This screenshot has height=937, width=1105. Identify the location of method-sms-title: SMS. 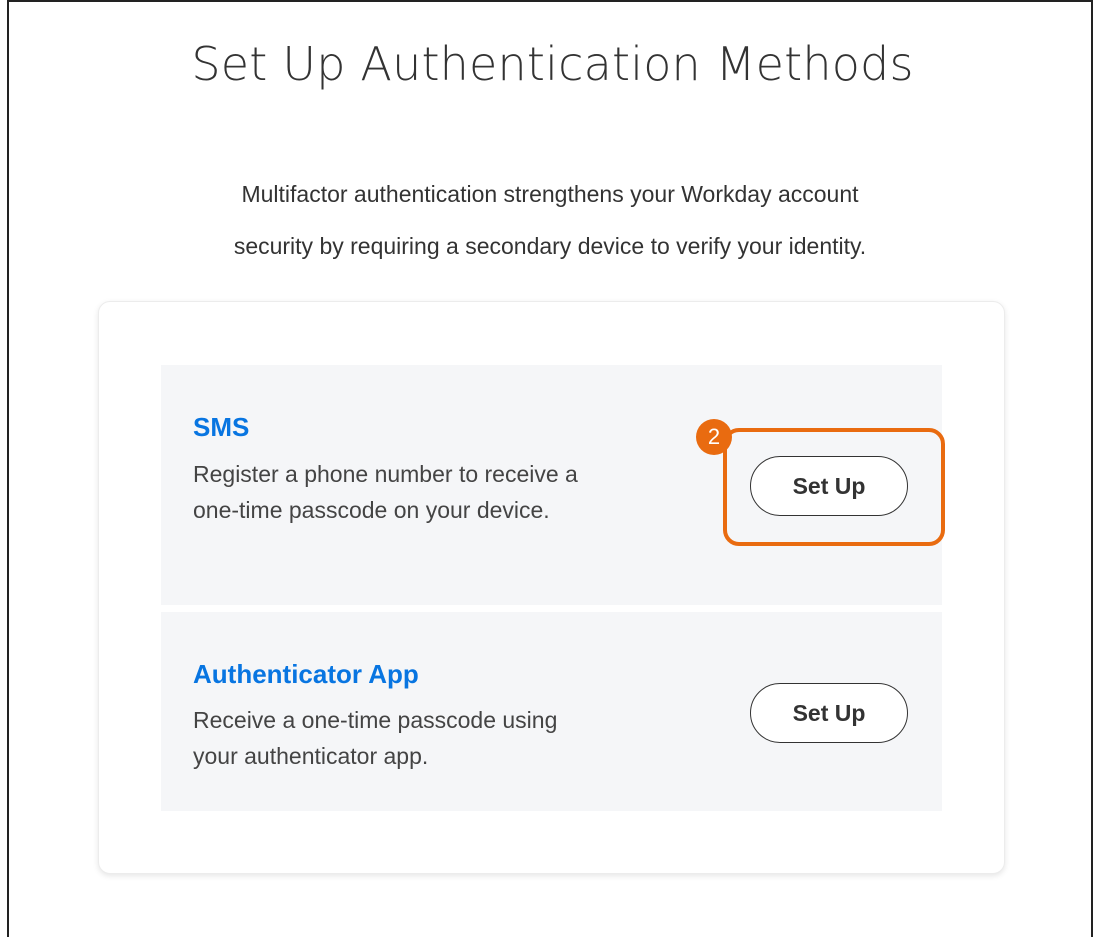
(221, 427).